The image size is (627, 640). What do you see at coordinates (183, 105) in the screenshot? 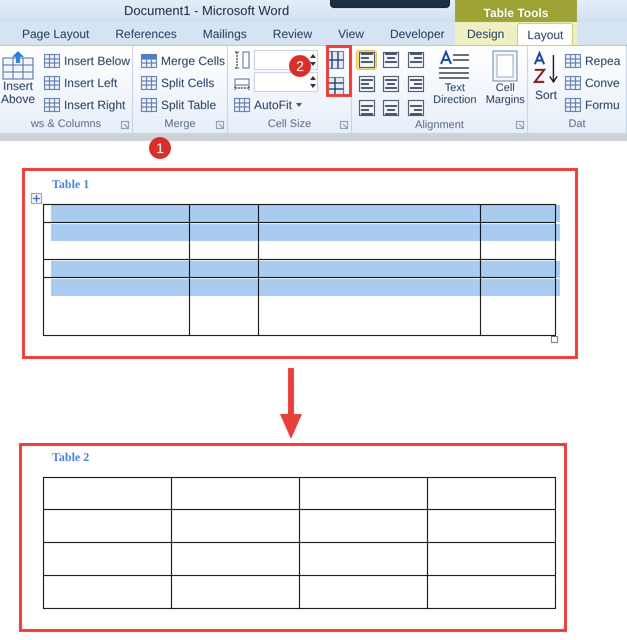
I see `merge-button: Split Table` at bounding box center [183, 105].